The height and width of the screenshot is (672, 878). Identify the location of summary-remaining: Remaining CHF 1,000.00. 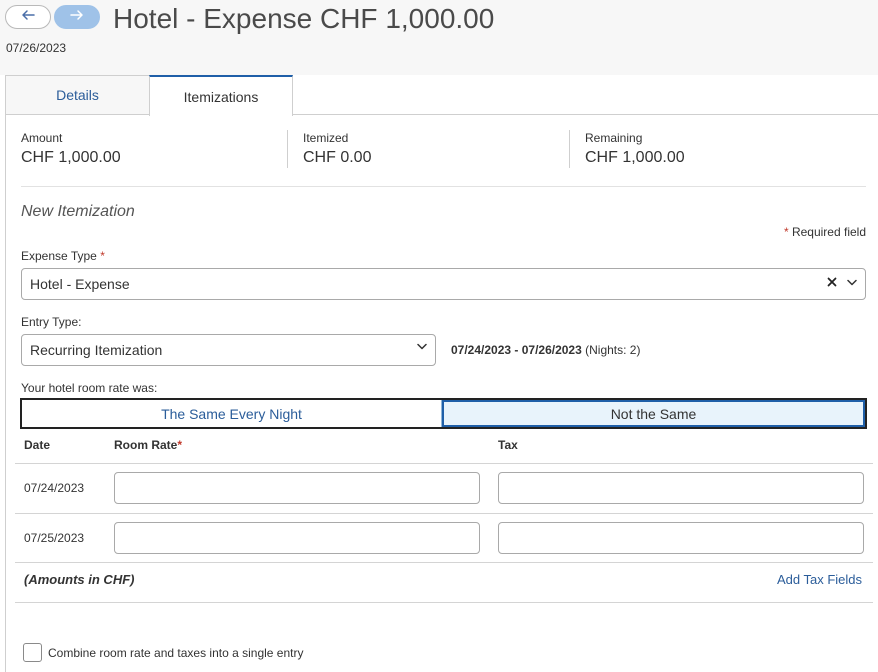
(635, 149).